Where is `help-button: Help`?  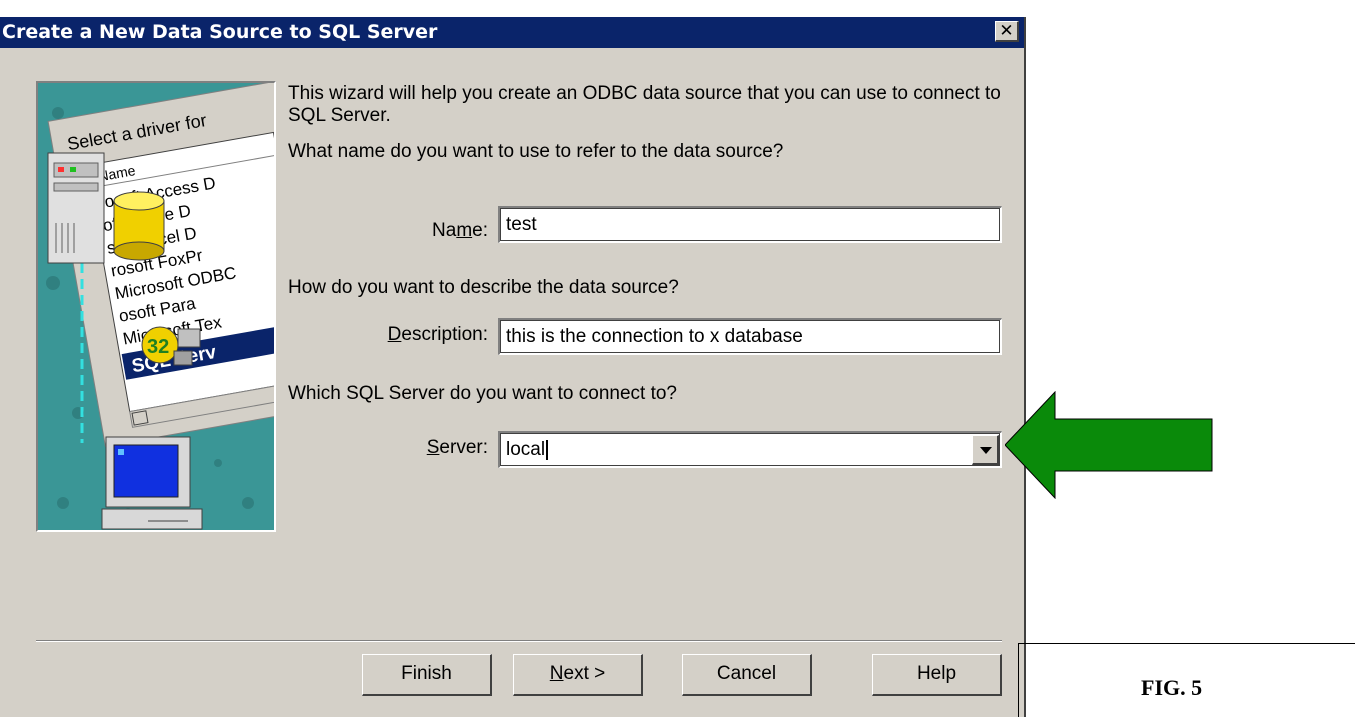
help-button: Help is located at coordinates (937, 675).